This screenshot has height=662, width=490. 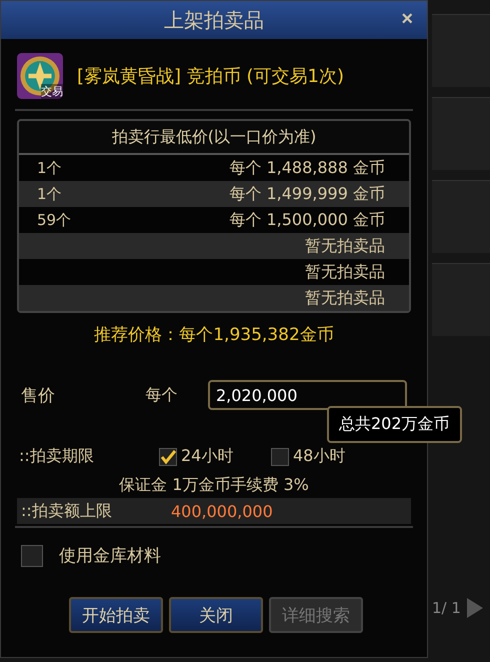 I want to click on limit-label: ::拍卖额上限, so click(x=67, y=511).